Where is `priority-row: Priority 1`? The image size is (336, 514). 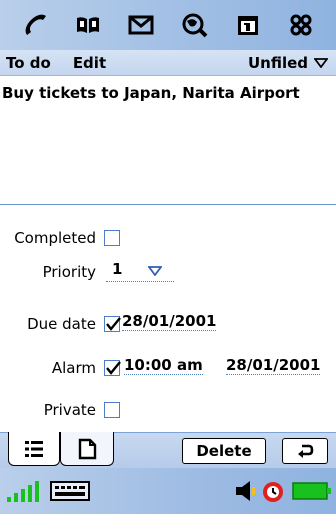 priority-row: Priority 1 is located at coordinates (168, 272).